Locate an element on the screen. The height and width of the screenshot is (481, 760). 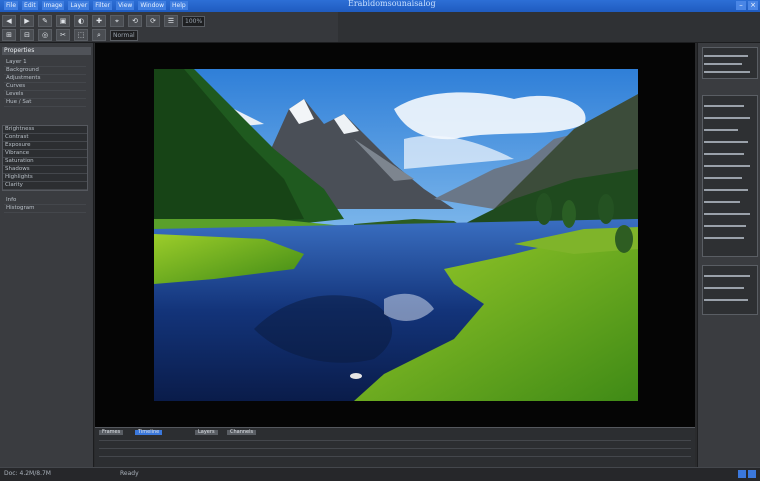
list-item: Brightness is located at coordinates (45, 130).